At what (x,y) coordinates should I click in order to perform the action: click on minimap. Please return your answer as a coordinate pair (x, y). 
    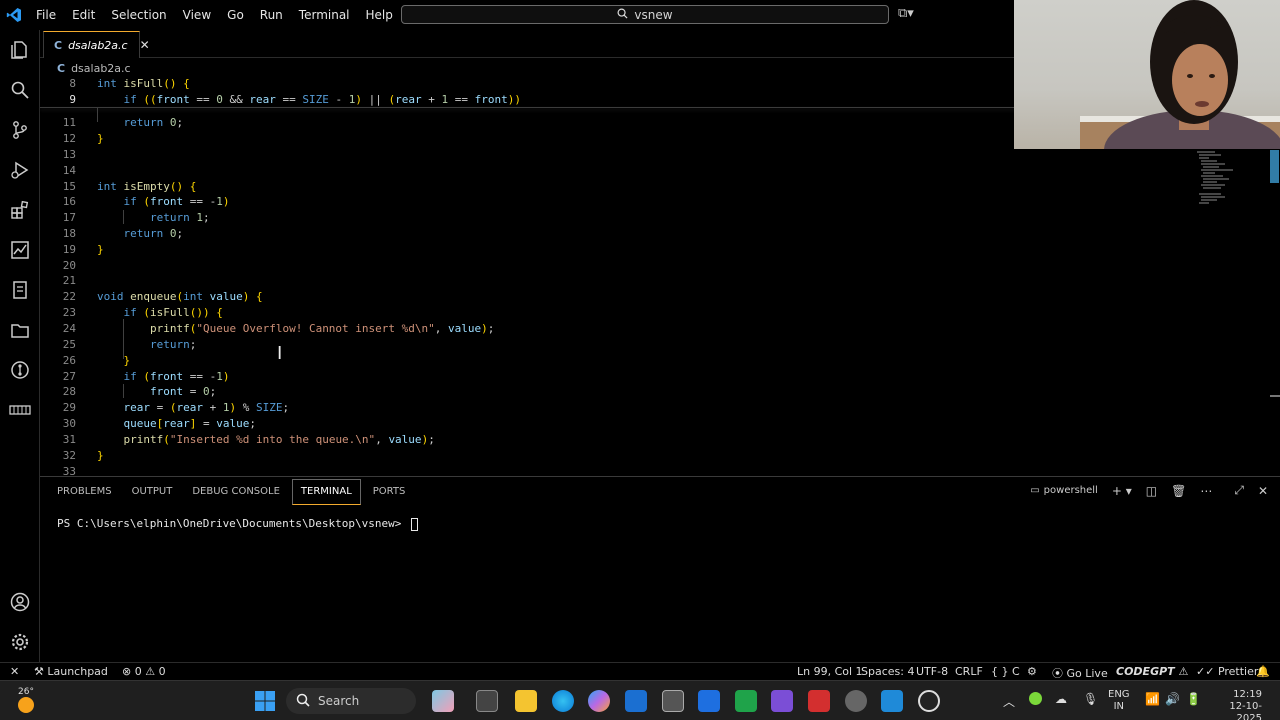
    Looking at the image, I should click on (1215, 180).